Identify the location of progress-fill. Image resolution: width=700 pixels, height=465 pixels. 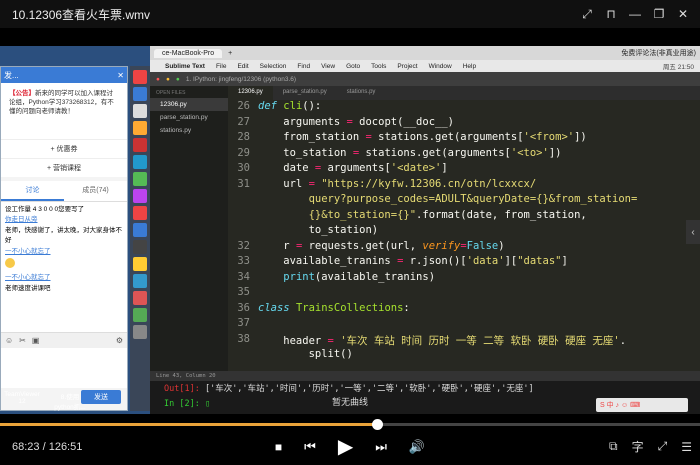
(189, 424).